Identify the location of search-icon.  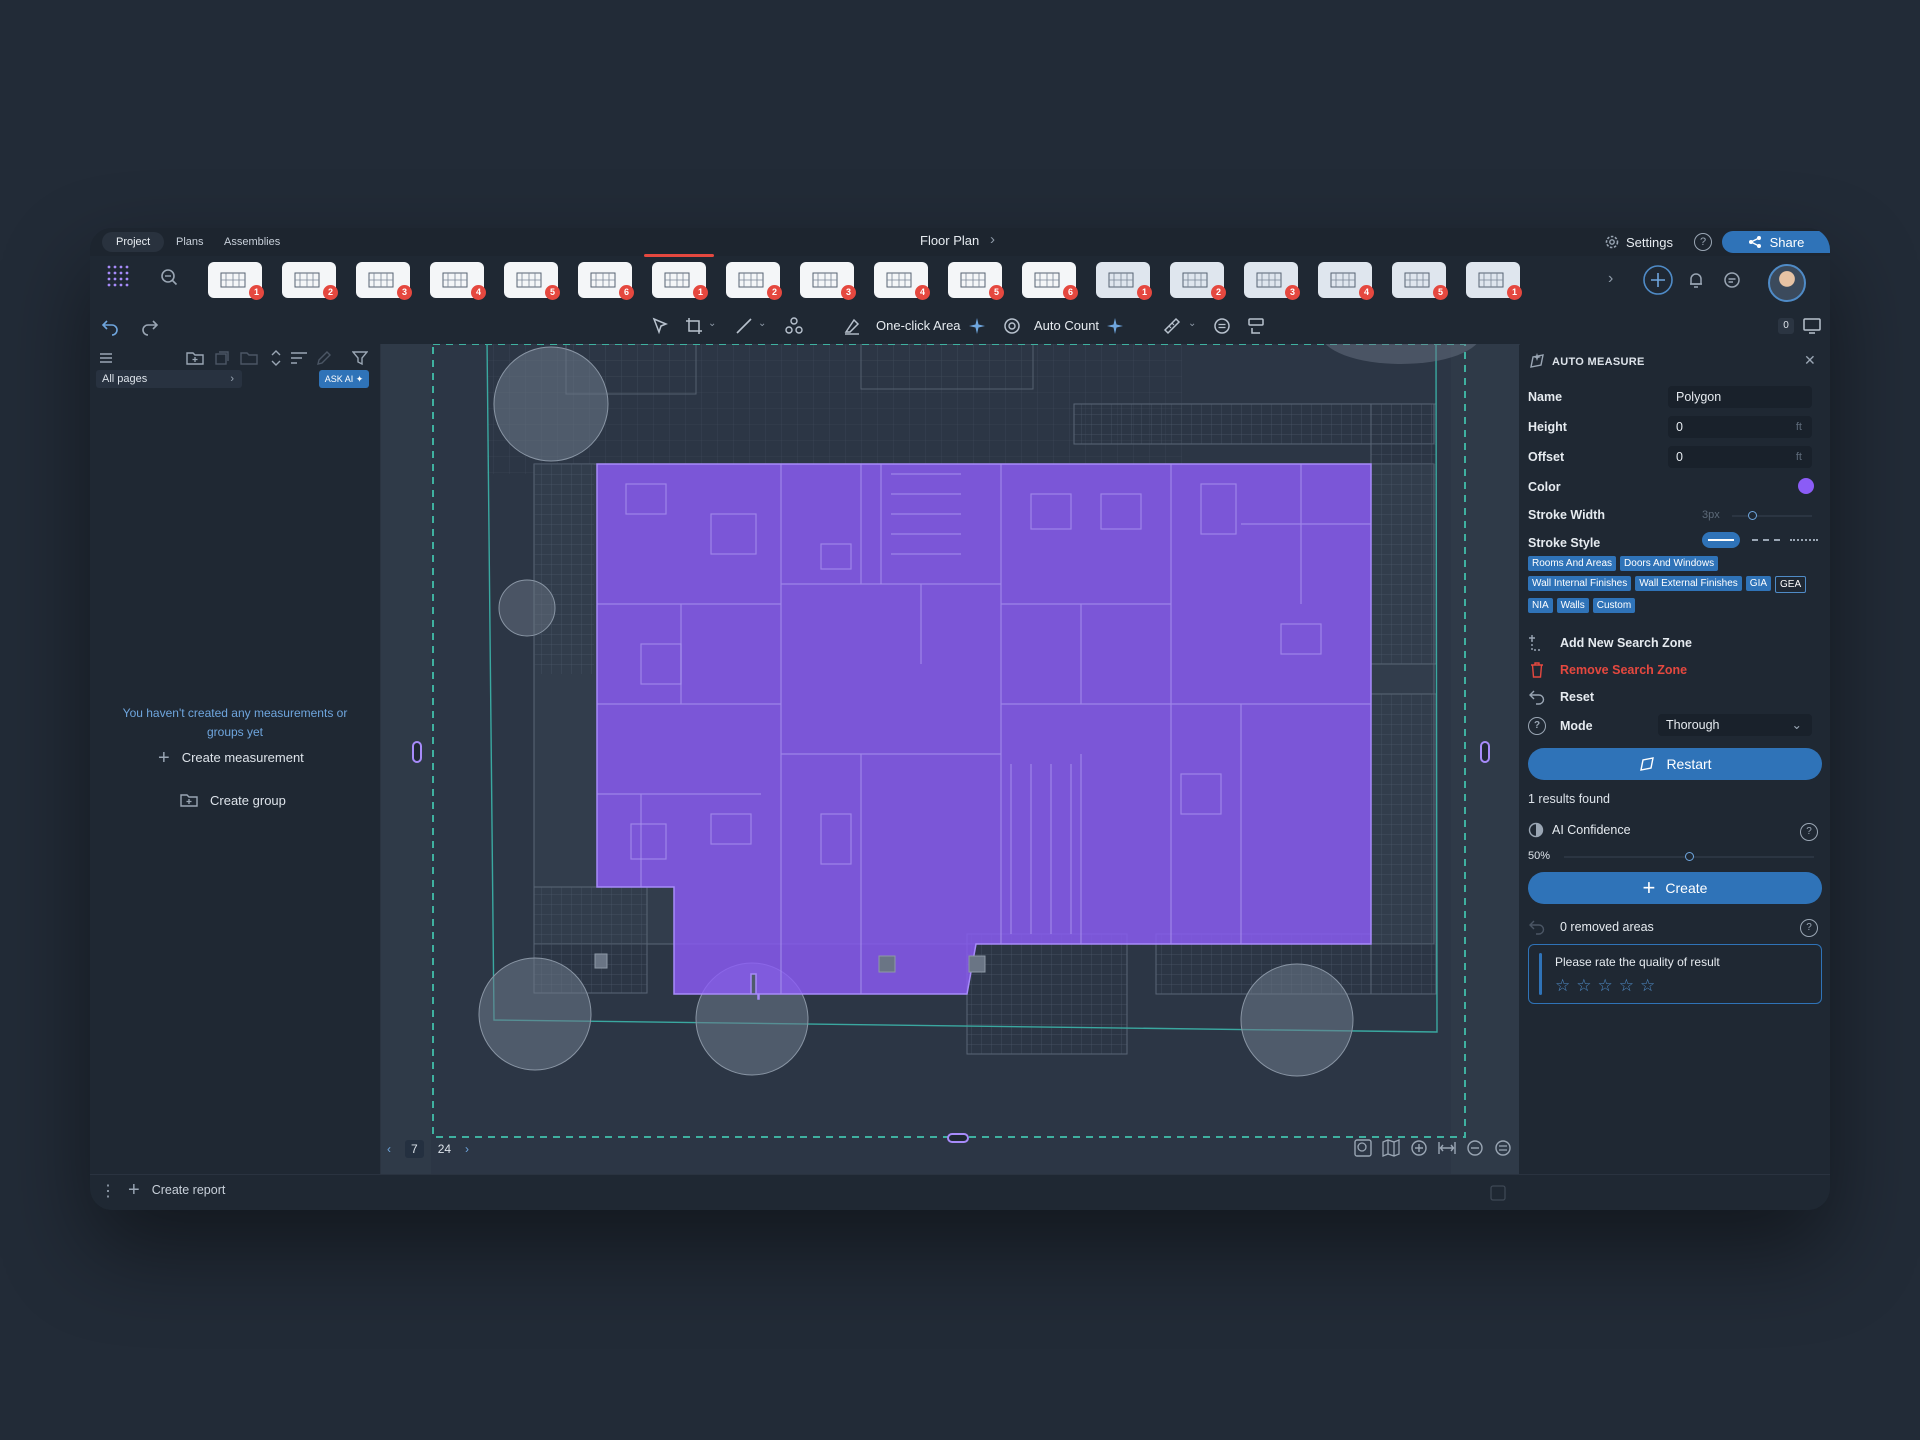
(169, 277).